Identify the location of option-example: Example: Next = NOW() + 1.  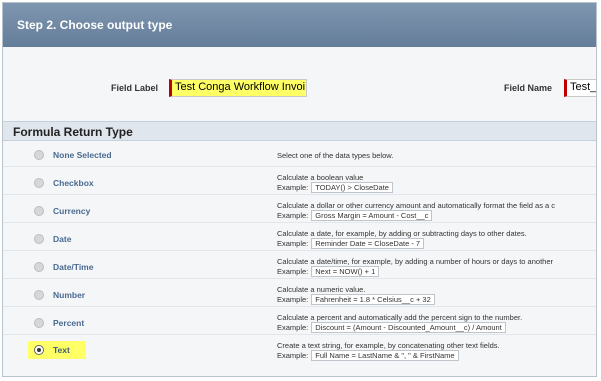
(328, 271).